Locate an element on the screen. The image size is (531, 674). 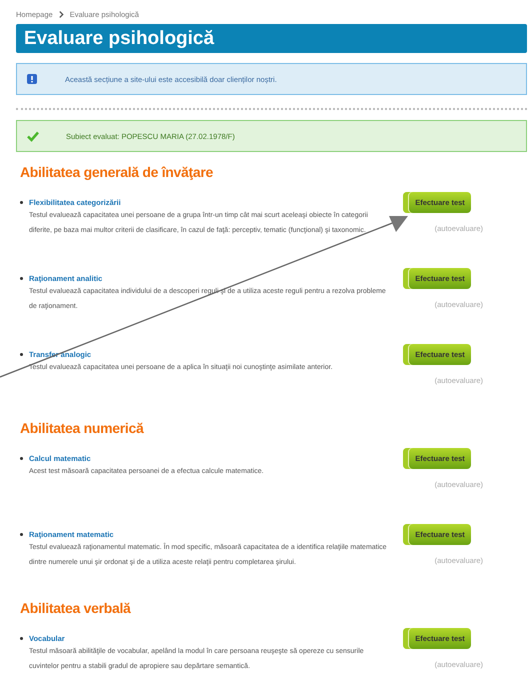
section-heading: Abilitatea generală de învăţare is located at coordinates (117, 172).